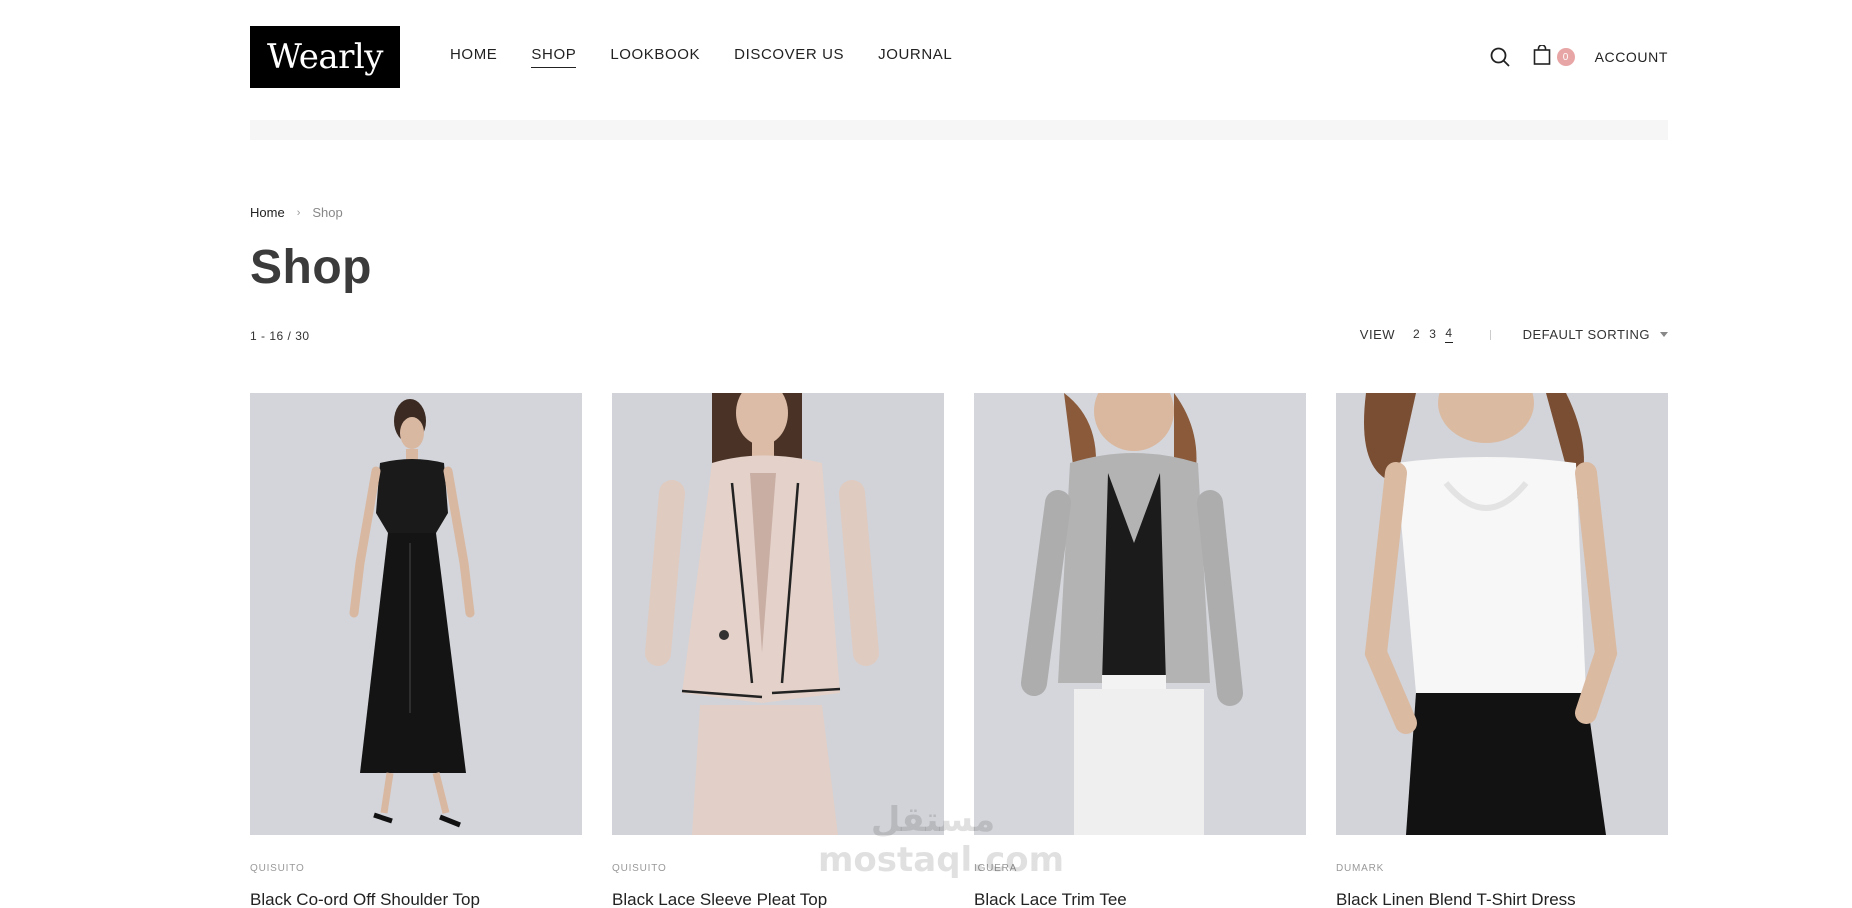  I want to click on cart-count-badge: 0, so click(1565, 57).